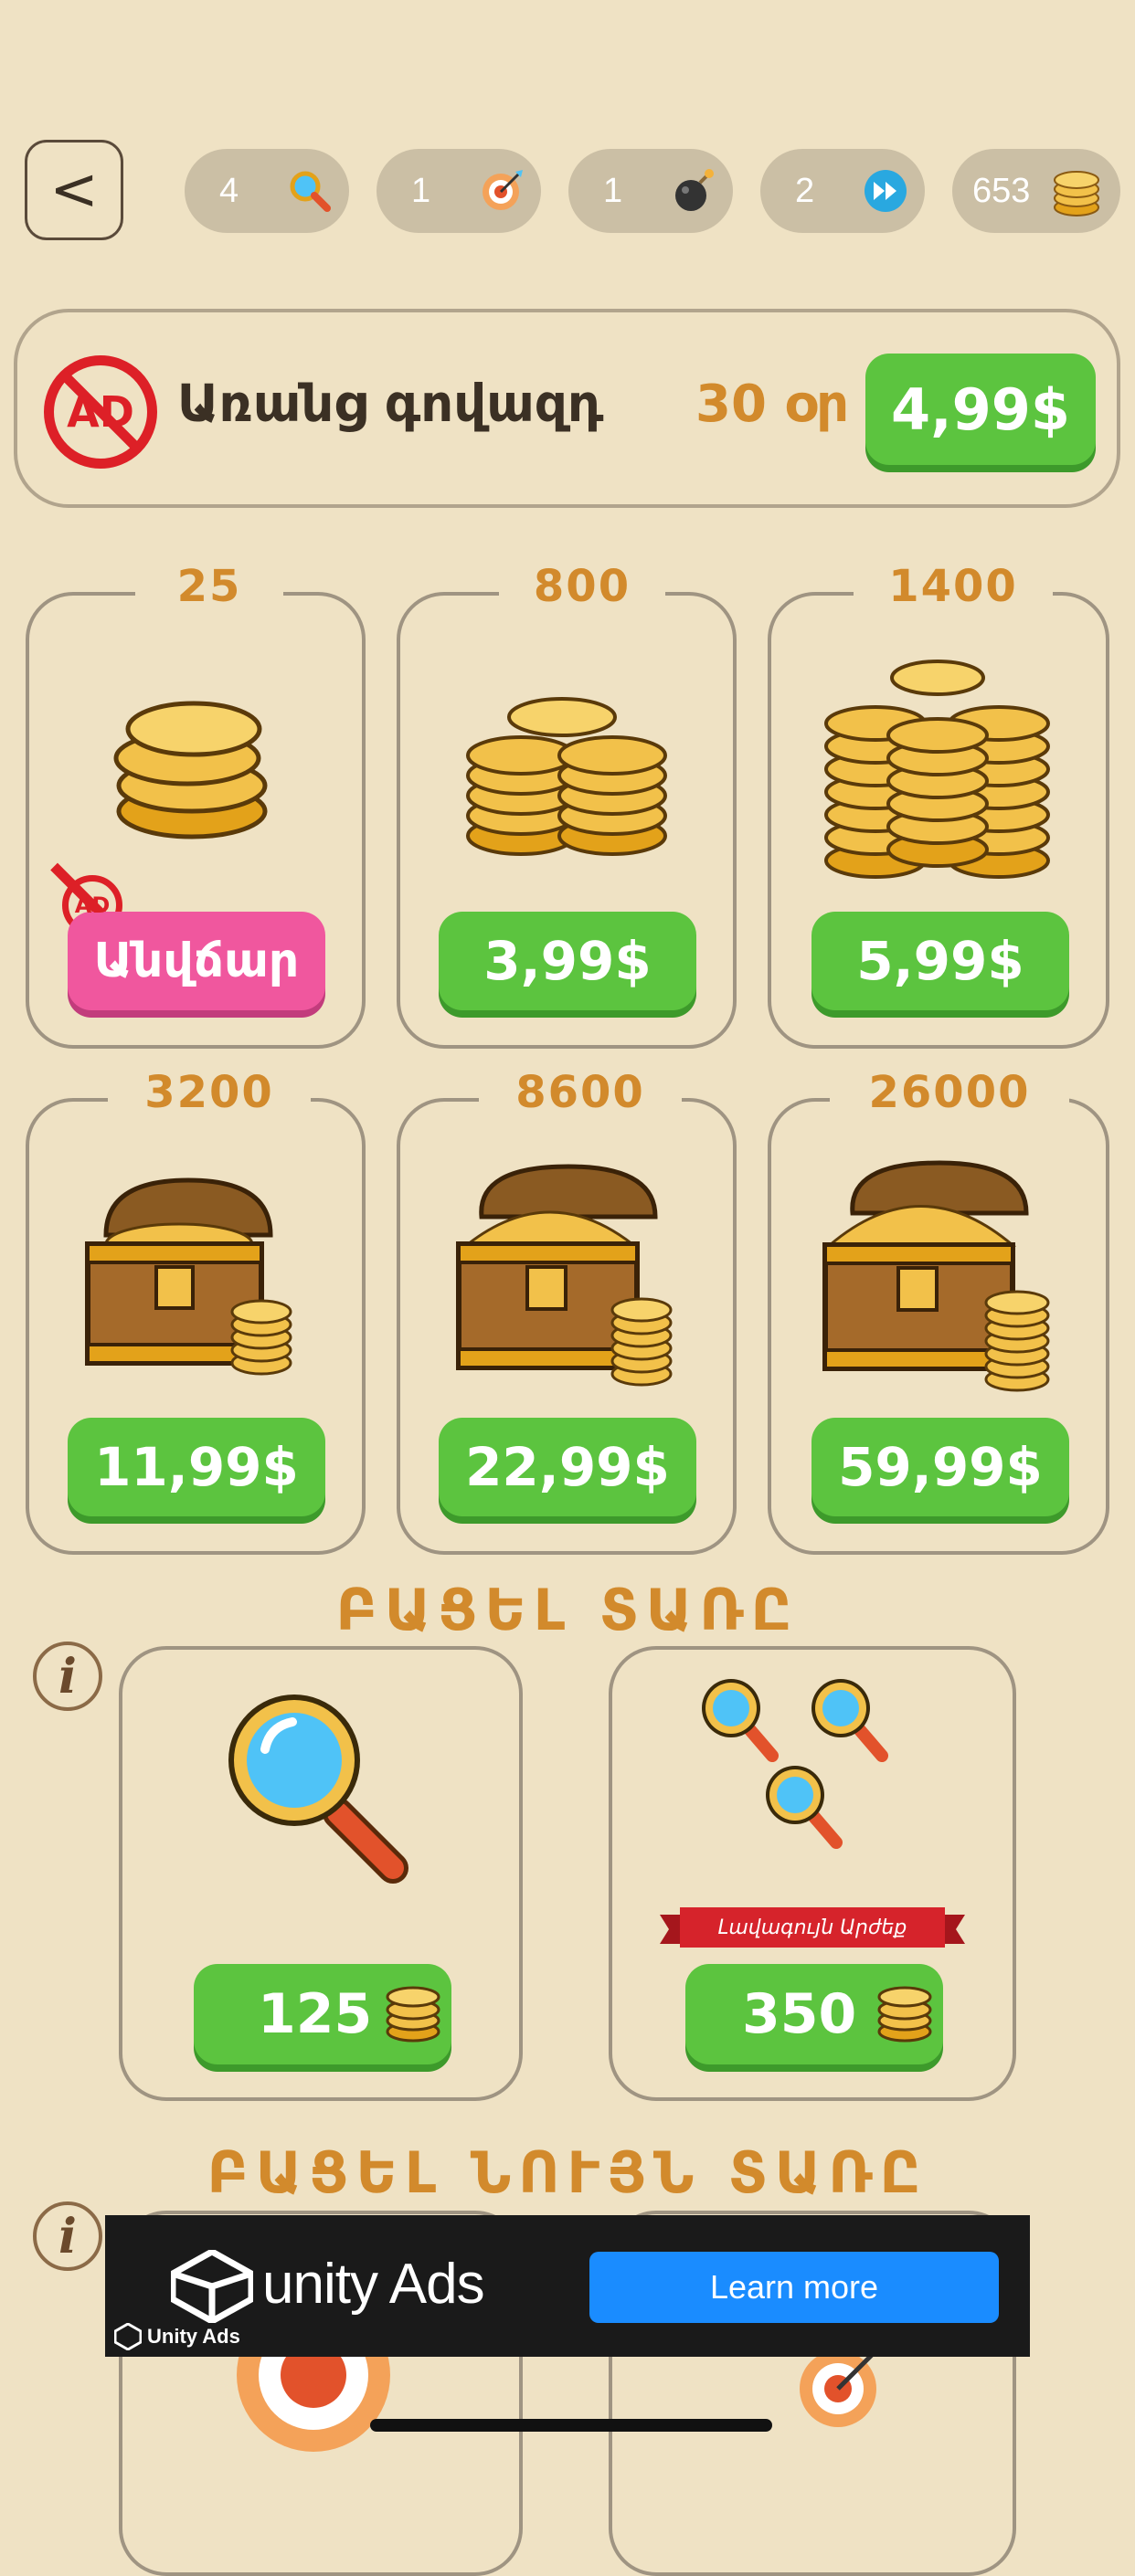 The height and width of the screenshot is (2576, 1135). I want to click on small-coin-stack-icon, so click(192, 767).